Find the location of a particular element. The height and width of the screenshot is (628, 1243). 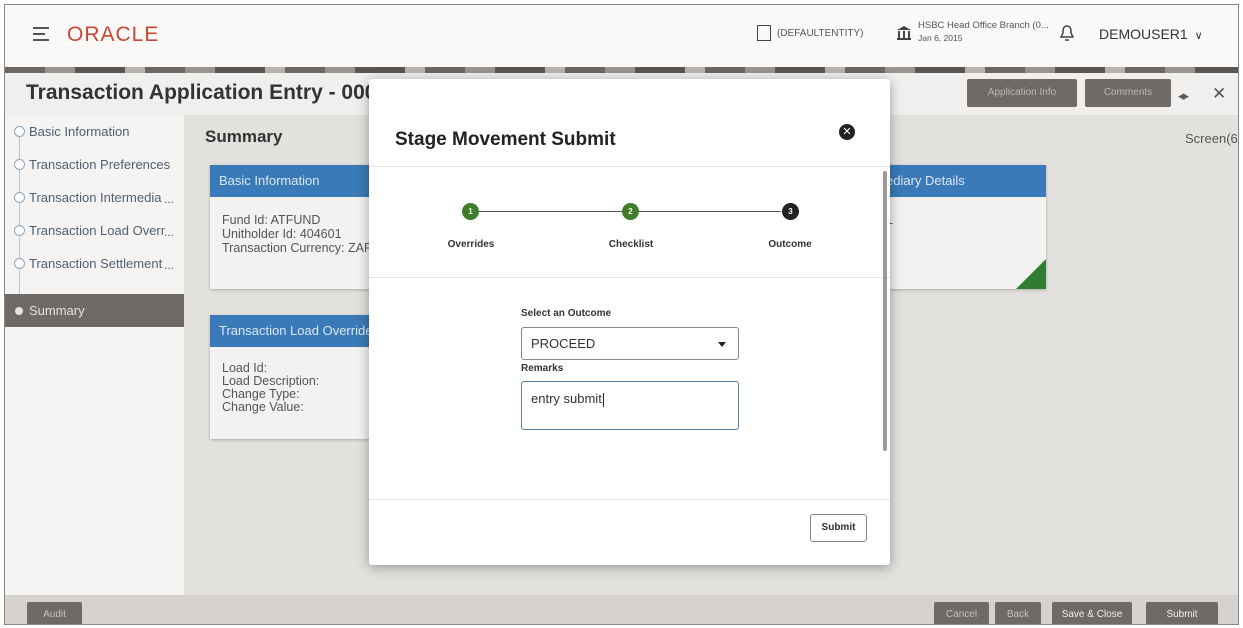

dialog-submit-button: Submit is located at coordinates (838, 528).